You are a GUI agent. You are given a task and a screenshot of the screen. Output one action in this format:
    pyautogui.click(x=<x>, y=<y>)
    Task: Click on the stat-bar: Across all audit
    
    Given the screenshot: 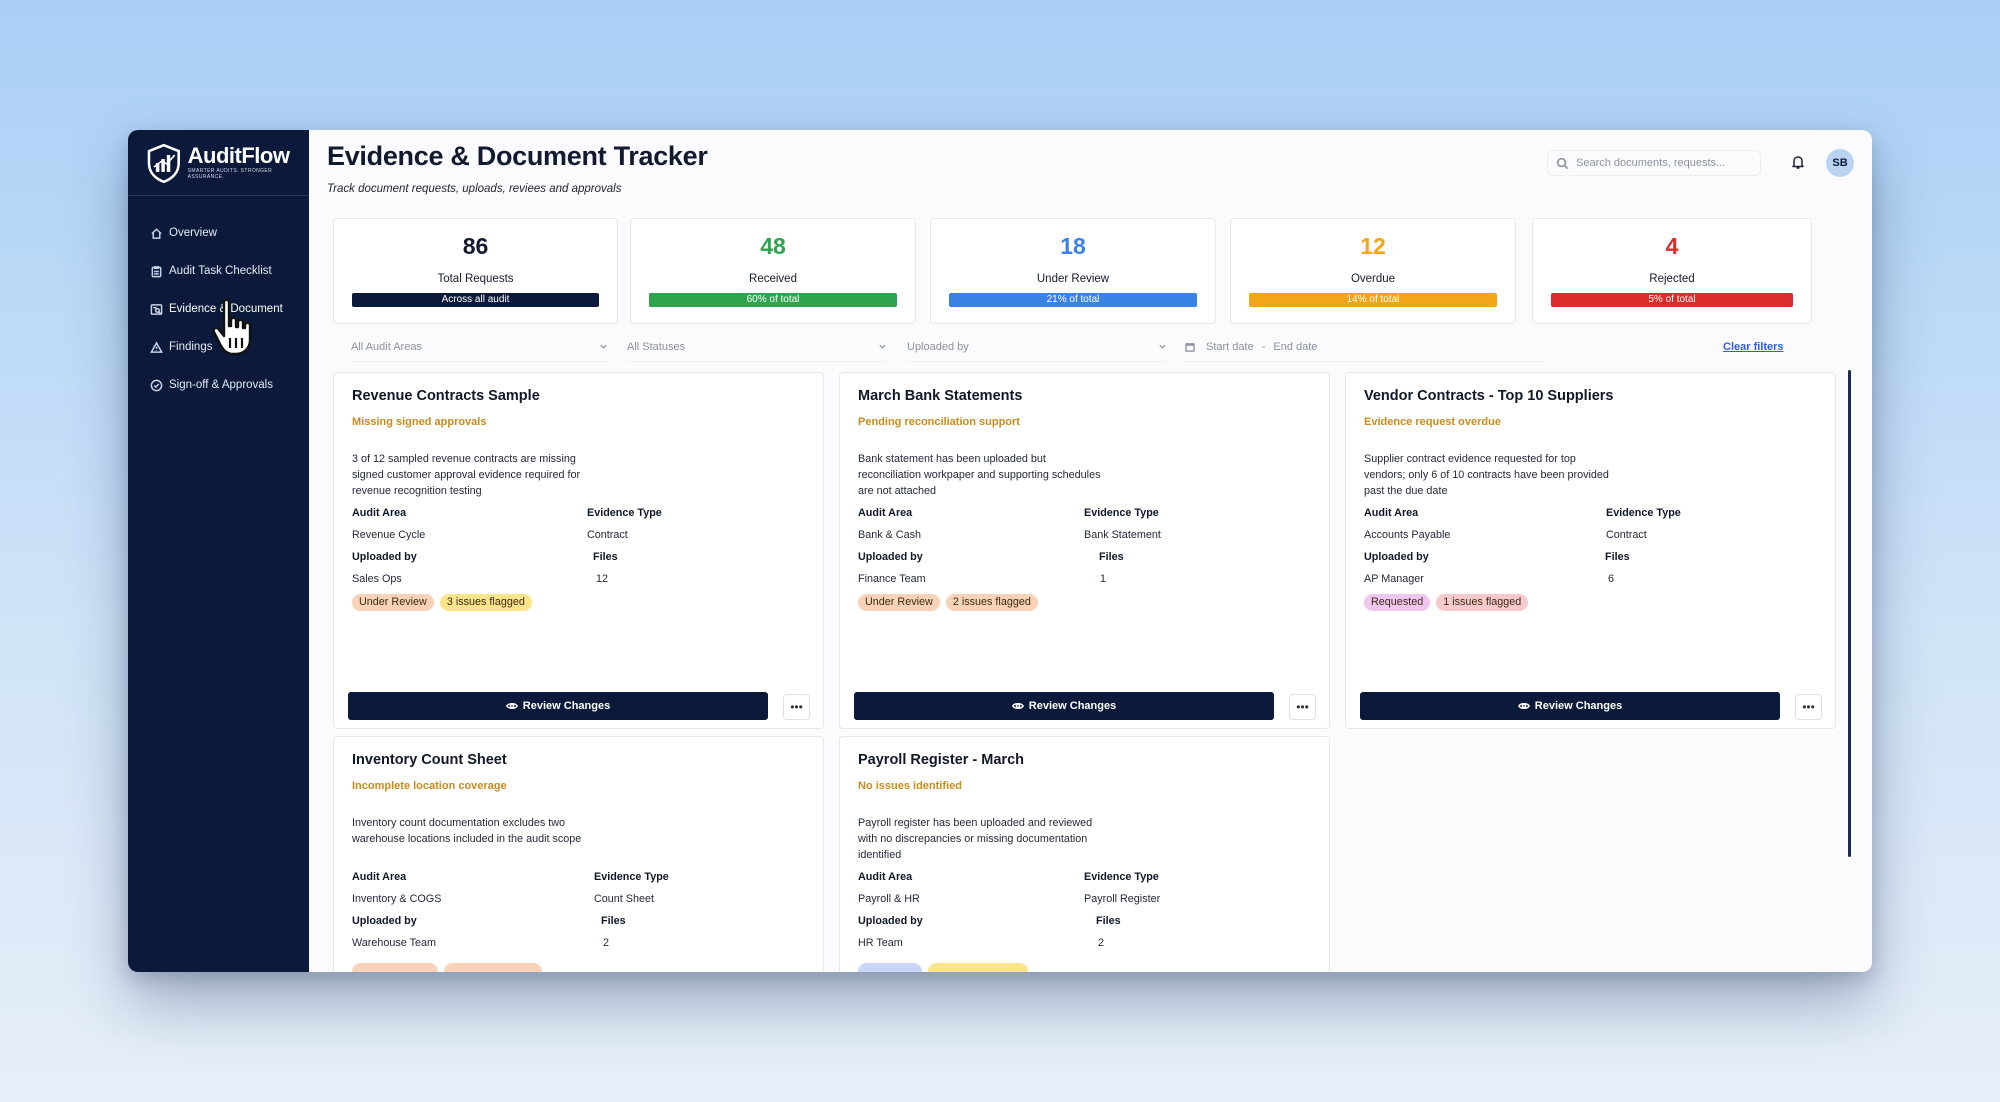 What is the action you would take?
    pyautogui.click(x=475, y=300)
    